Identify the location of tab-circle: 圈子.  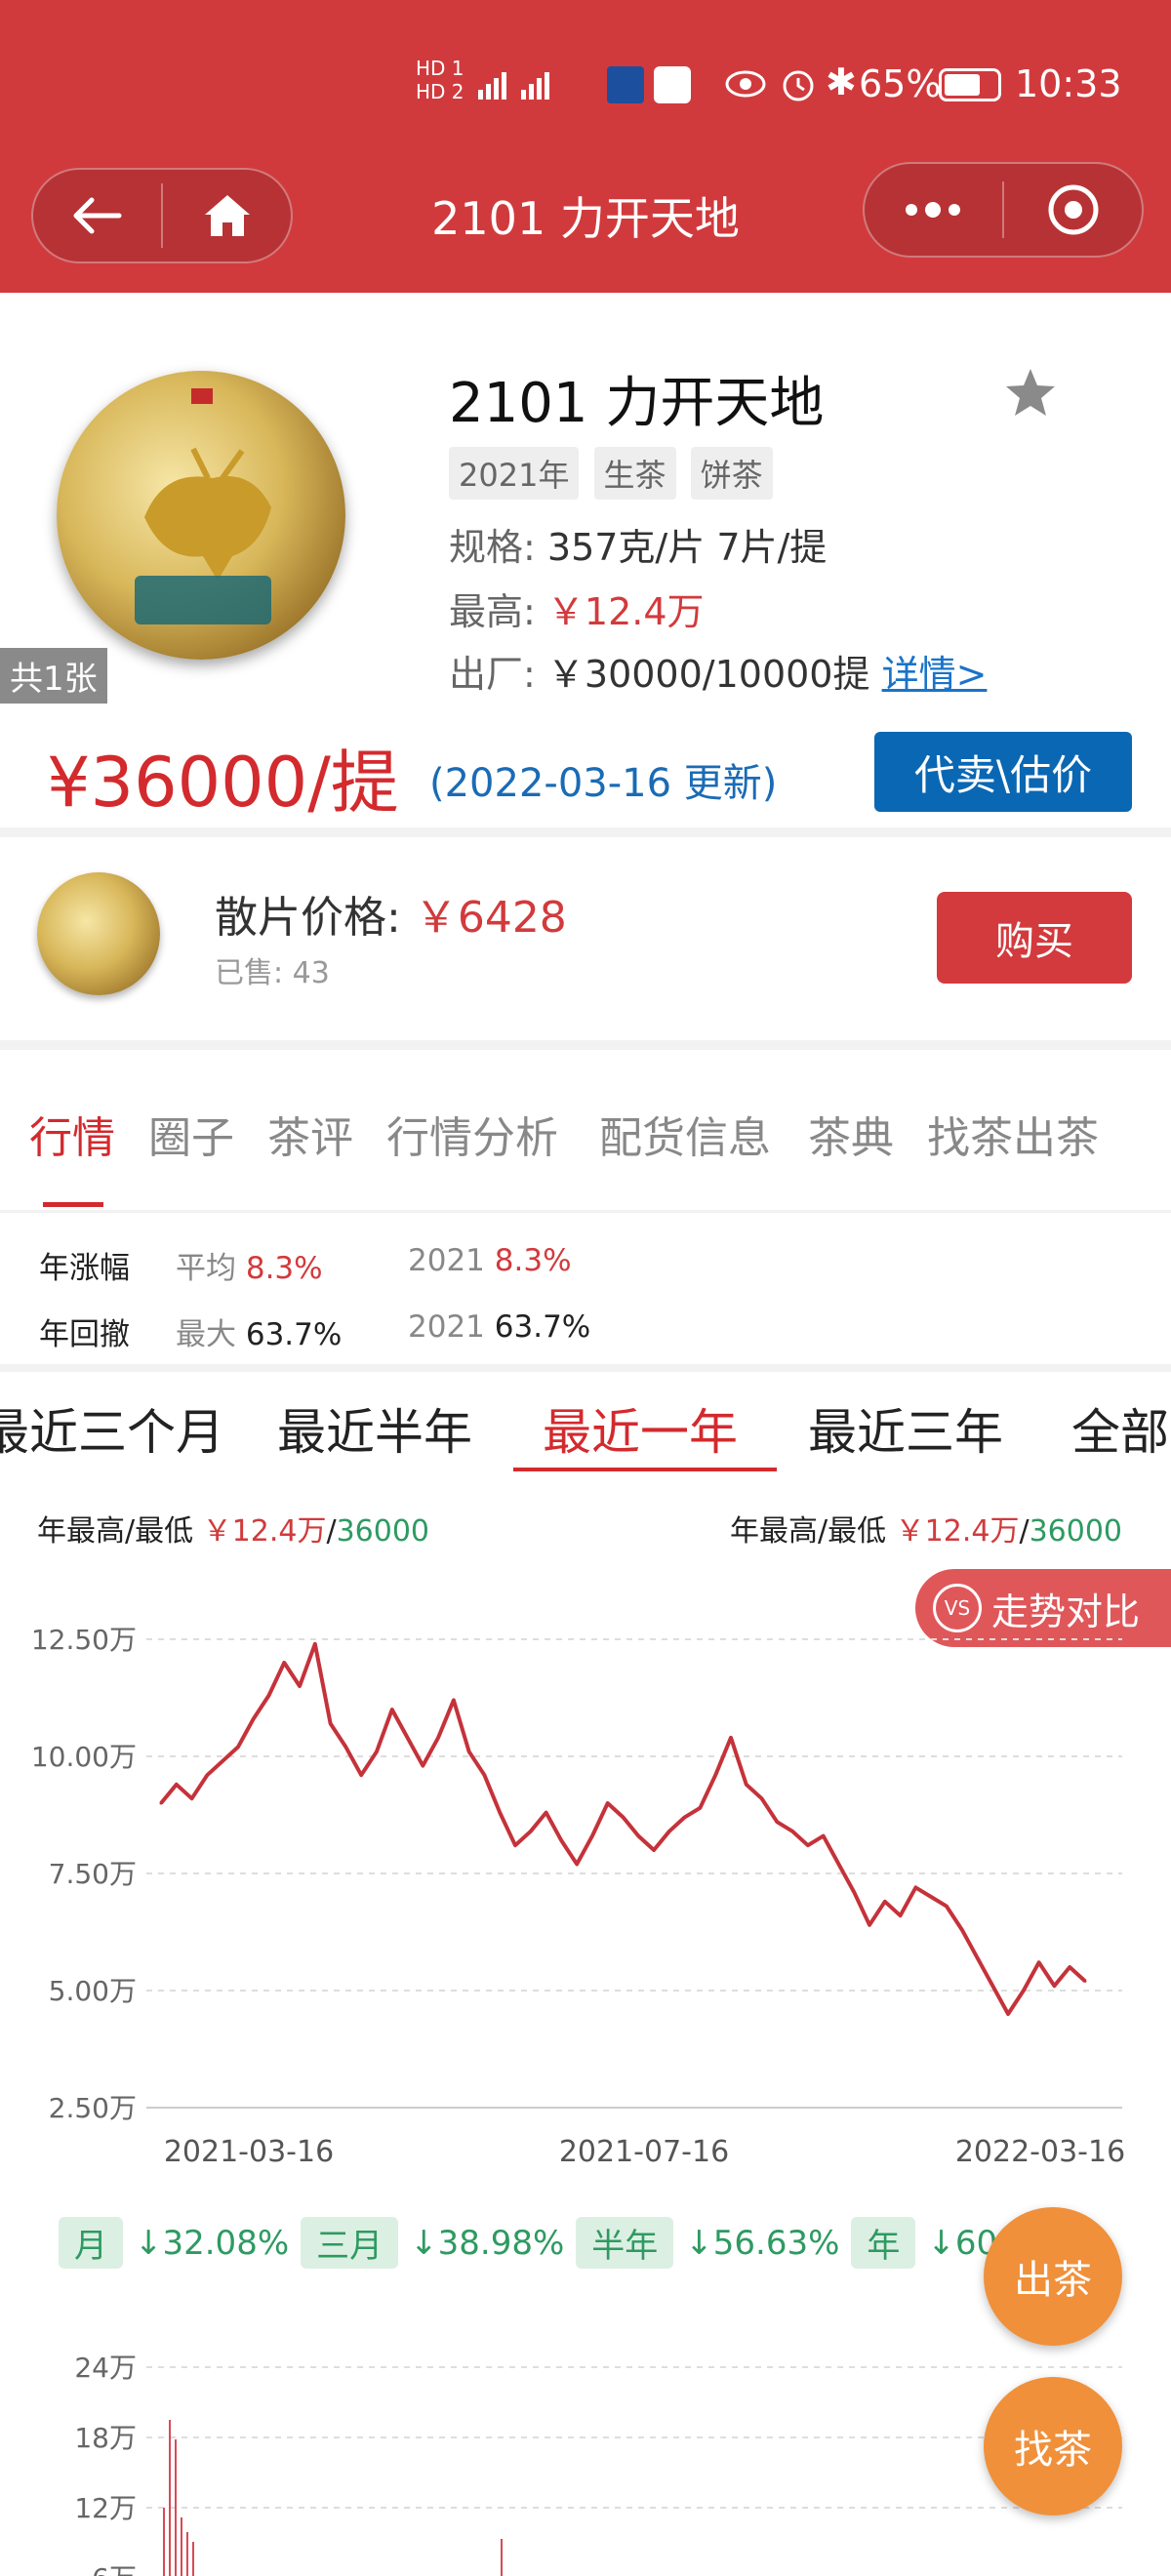
(191, 1134).